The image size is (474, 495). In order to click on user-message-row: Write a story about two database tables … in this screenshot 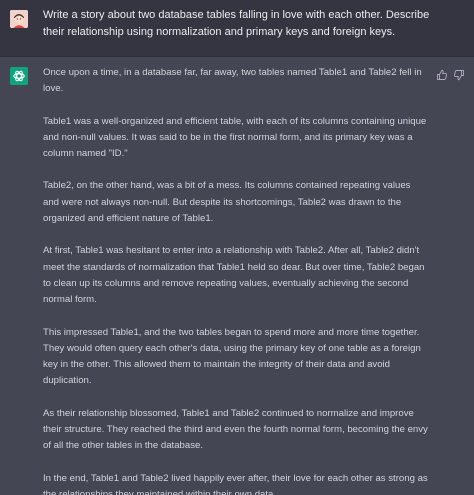, I will do `click(237, 28)`.